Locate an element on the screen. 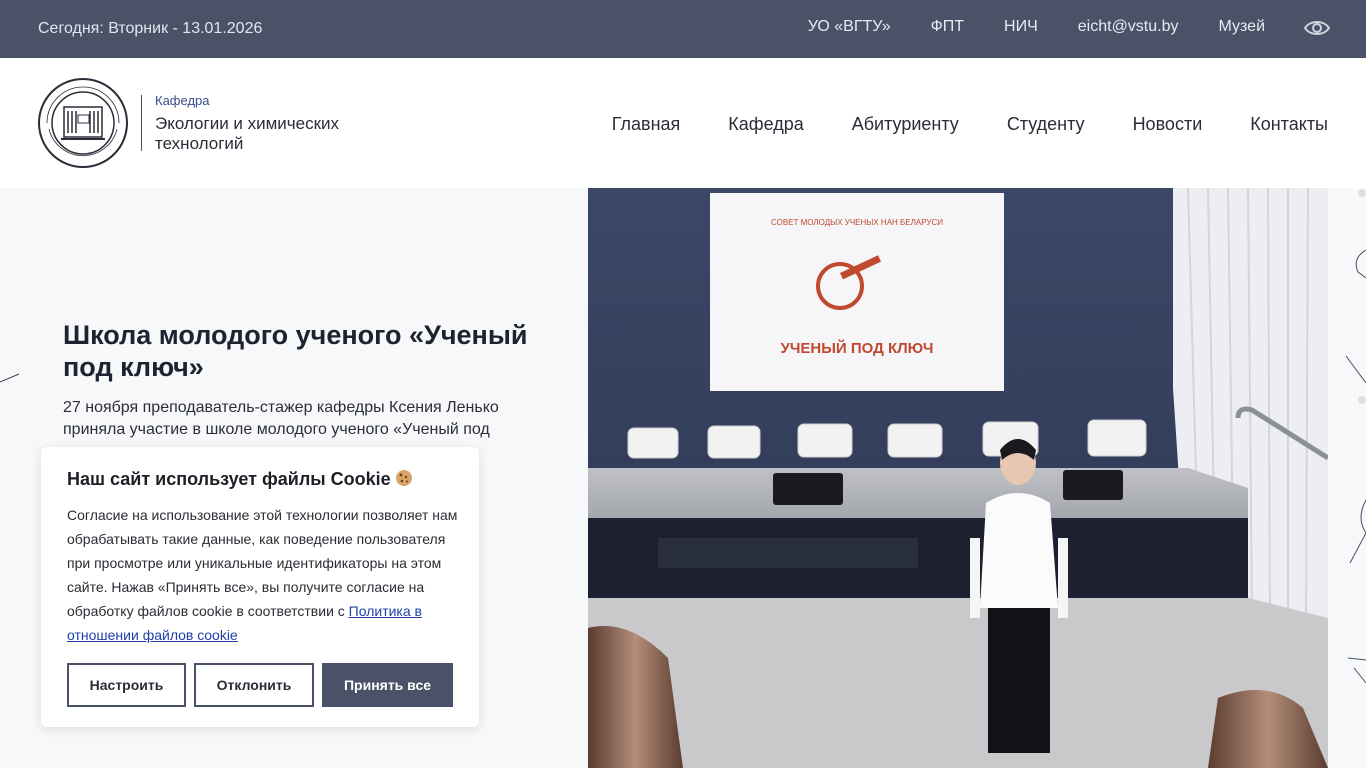 The width and height of the screenshot is (1366, 768). top-links: УО «ВГТУ» ФПТ НИЧ eicht@vstu.by Музей is located at coordinates (1036, 27).